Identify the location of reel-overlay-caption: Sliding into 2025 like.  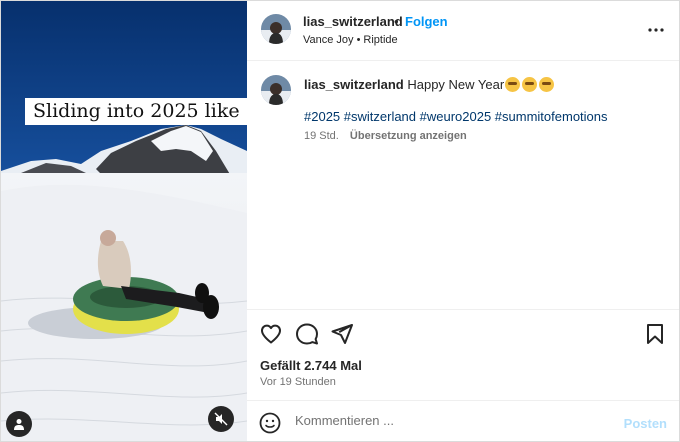
(136, 111).